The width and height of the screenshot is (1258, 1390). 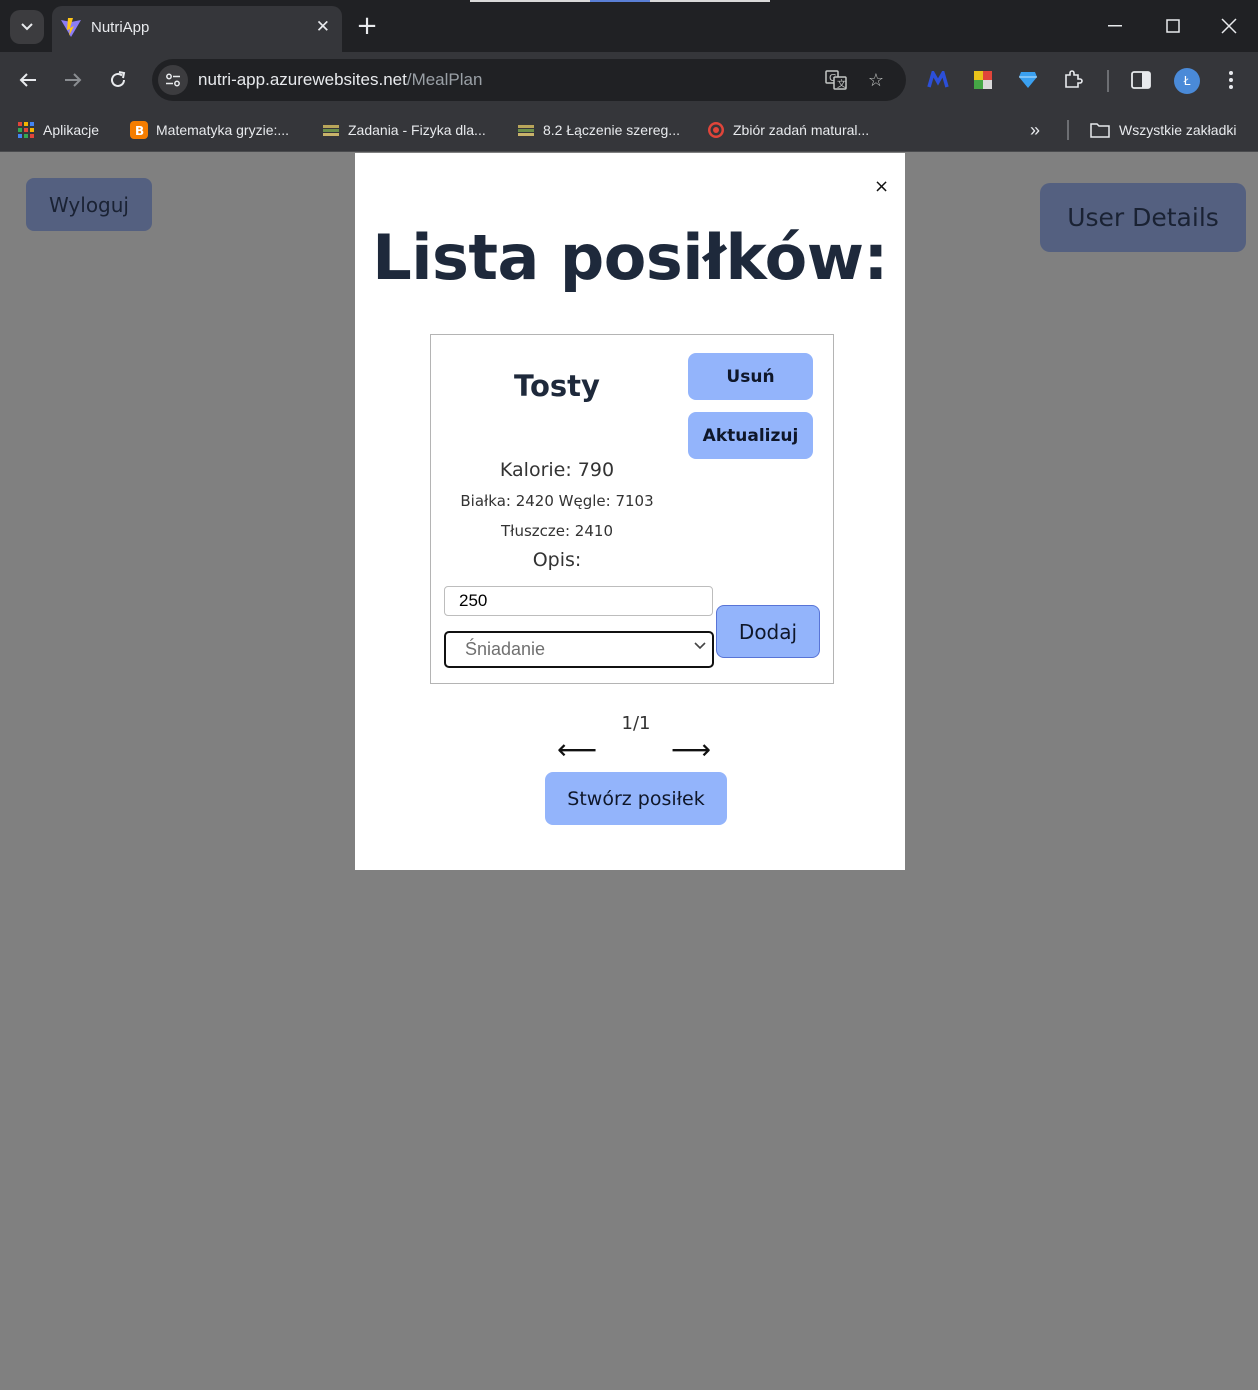 I want to click on bookmark-label: Aplikacje, so click(x=71, y=130).